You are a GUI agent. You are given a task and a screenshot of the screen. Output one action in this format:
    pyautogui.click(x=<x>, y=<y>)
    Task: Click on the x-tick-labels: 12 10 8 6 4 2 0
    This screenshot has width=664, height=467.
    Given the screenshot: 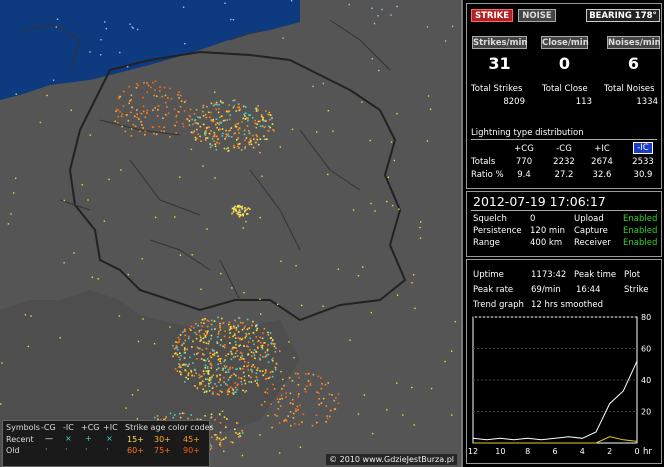 What is the action you would take?
    pyautogui.click(x=554, y=451)
    